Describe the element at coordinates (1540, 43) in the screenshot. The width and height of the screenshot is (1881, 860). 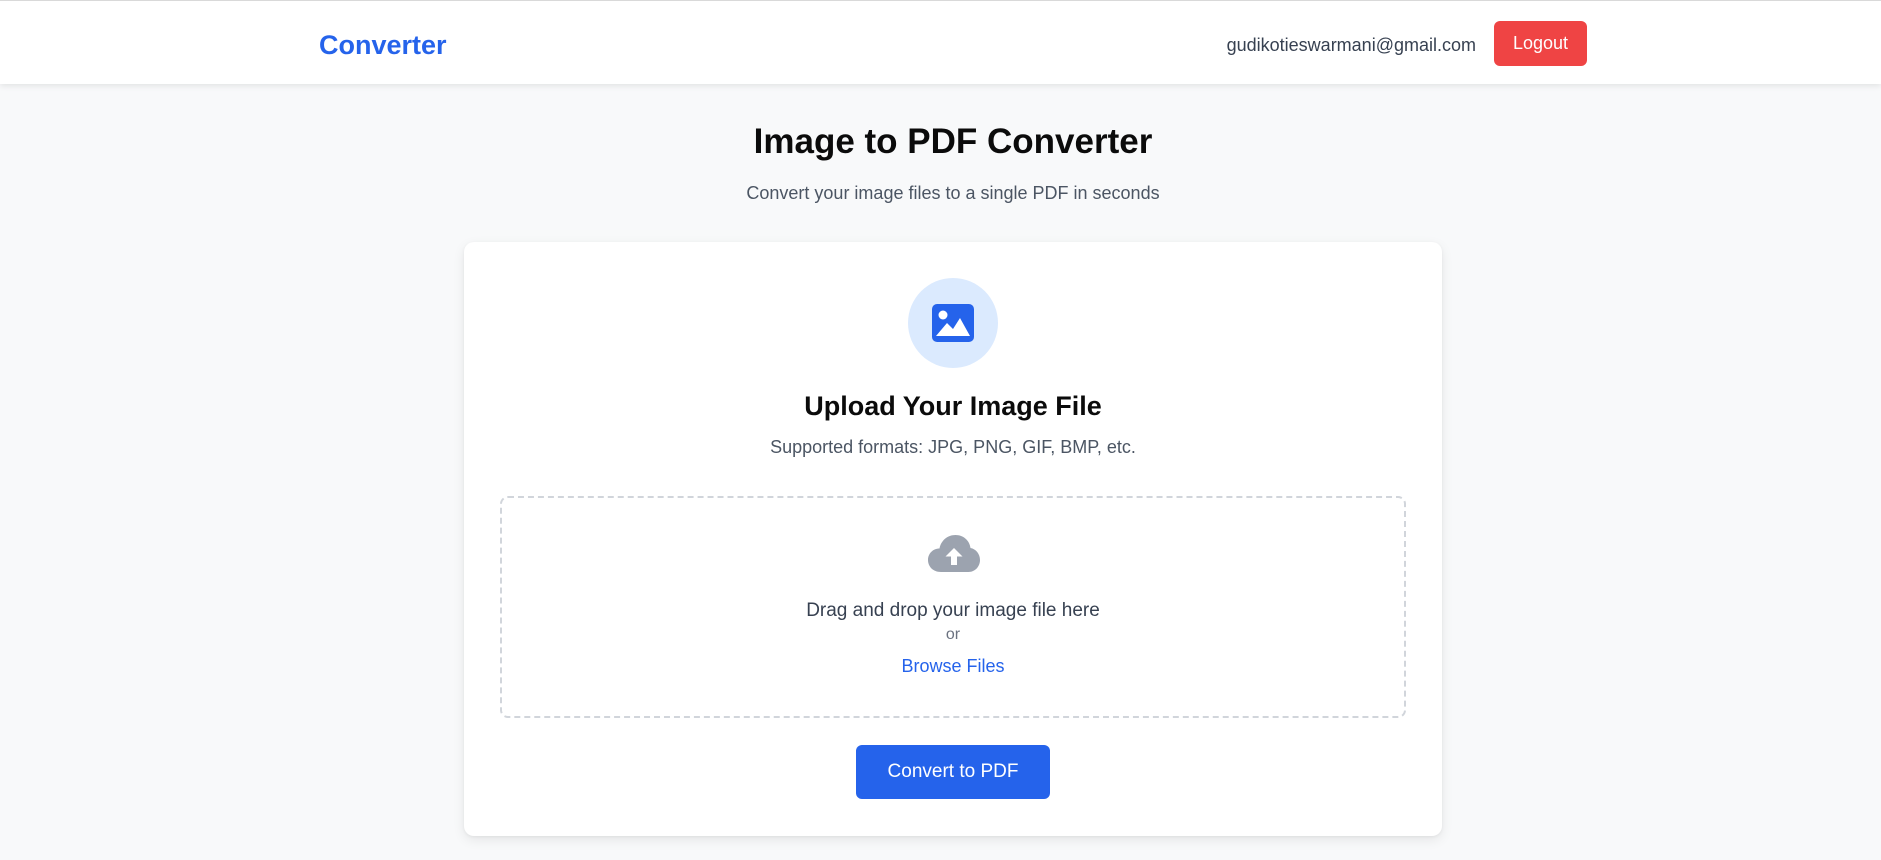
I see `logout-button: Logout` at that location.